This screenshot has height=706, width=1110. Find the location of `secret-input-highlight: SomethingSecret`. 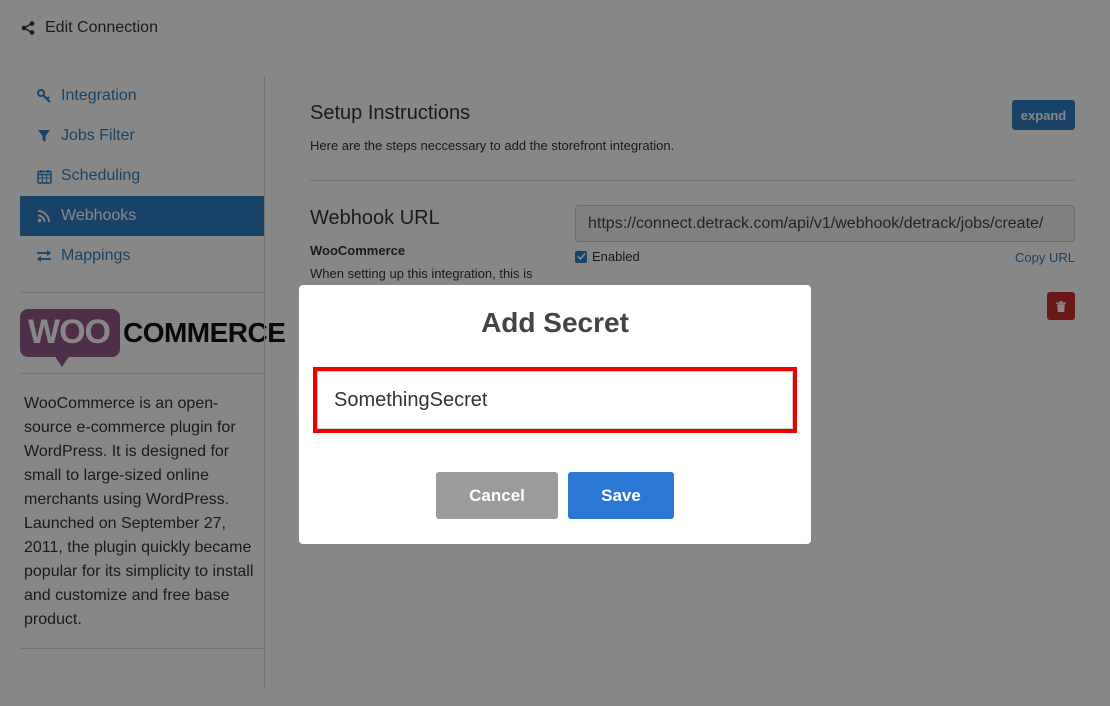

secret-input-highlight: SomethingSecret is located at coordinates (555, 400).